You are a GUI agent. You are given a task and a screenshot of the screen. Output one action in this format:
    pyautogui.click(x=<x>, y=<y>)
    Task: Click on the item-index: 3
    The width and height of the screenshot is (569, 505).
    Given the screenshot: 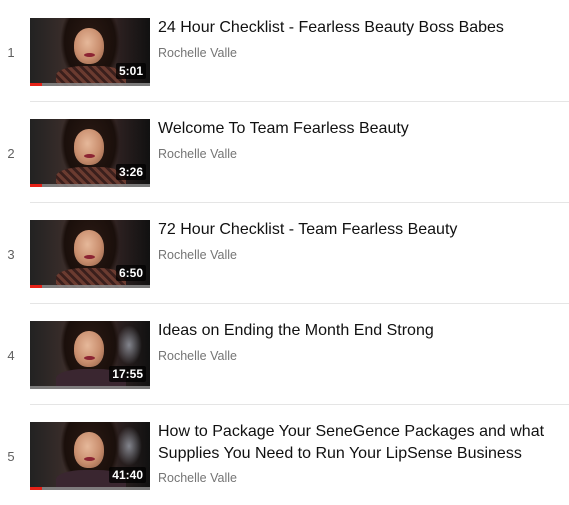 What is the action you would take?
    pyautogui.click(x=11, y=254)
    